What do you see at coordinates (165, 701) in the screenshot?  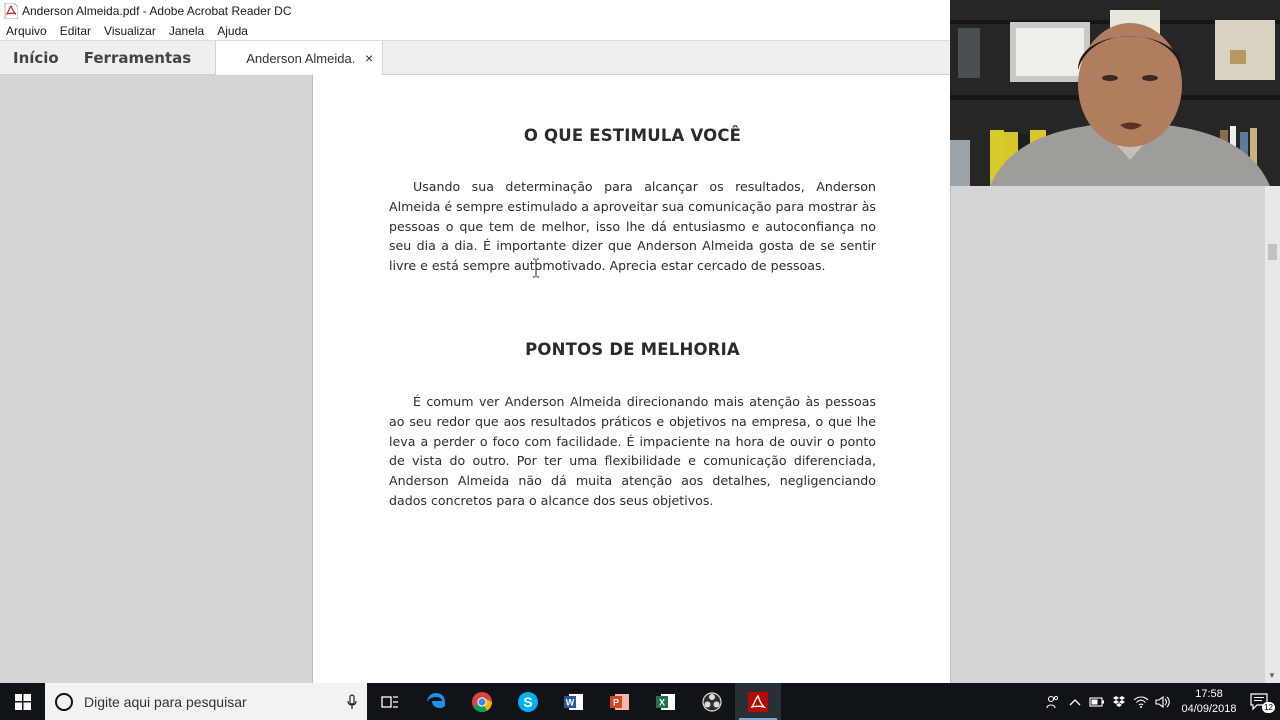 I see `search-placeholder: Digite aqui para pesquisar` at bounding box center [165, 701].